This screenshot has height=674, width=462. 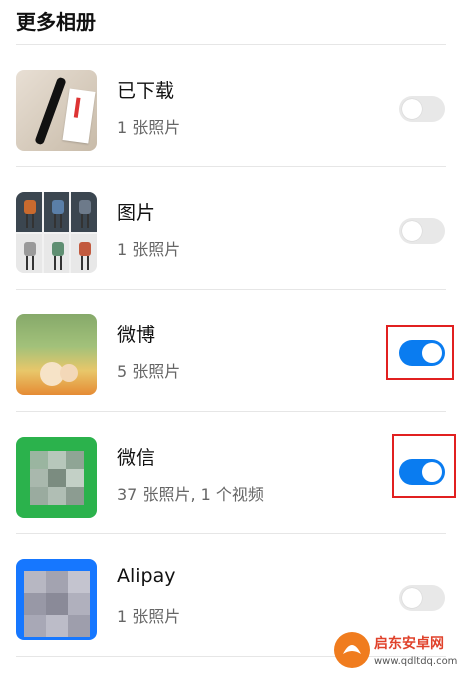 I want to click on album-toggle-alipay, so click(x=422, y=598).